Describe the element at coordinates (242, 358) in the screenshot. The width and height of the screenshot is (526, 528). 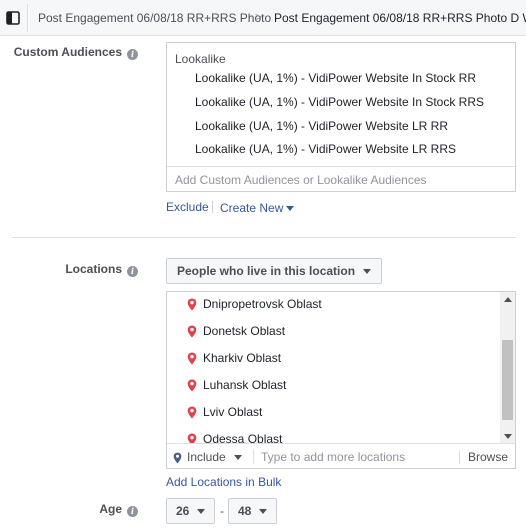
I see `location-name: Kharkiv Oblast` at that location.